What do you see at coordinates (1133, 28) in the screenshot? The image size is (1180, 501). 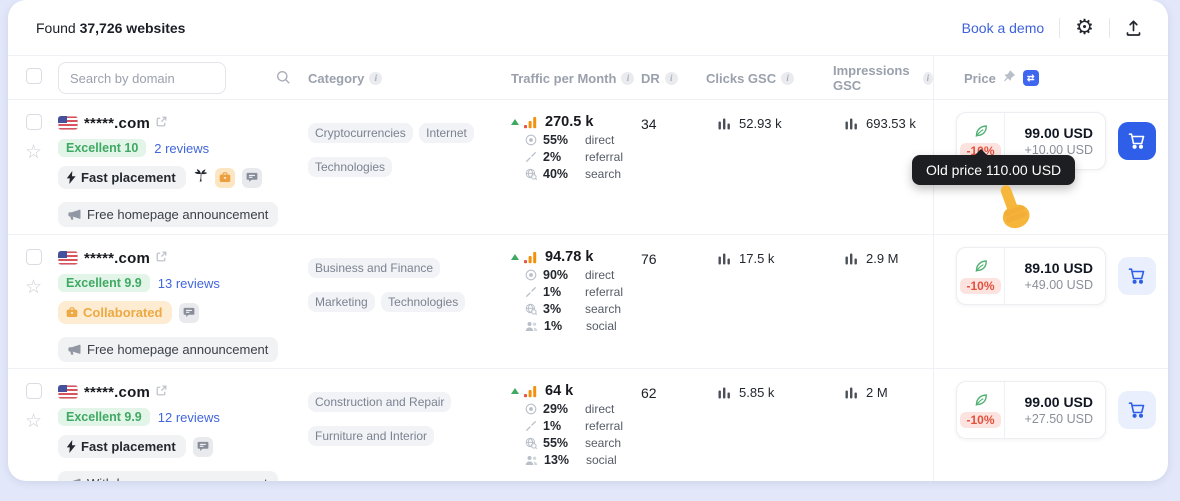 I see `export-upload-icon` at bounding box center [1133, 28].